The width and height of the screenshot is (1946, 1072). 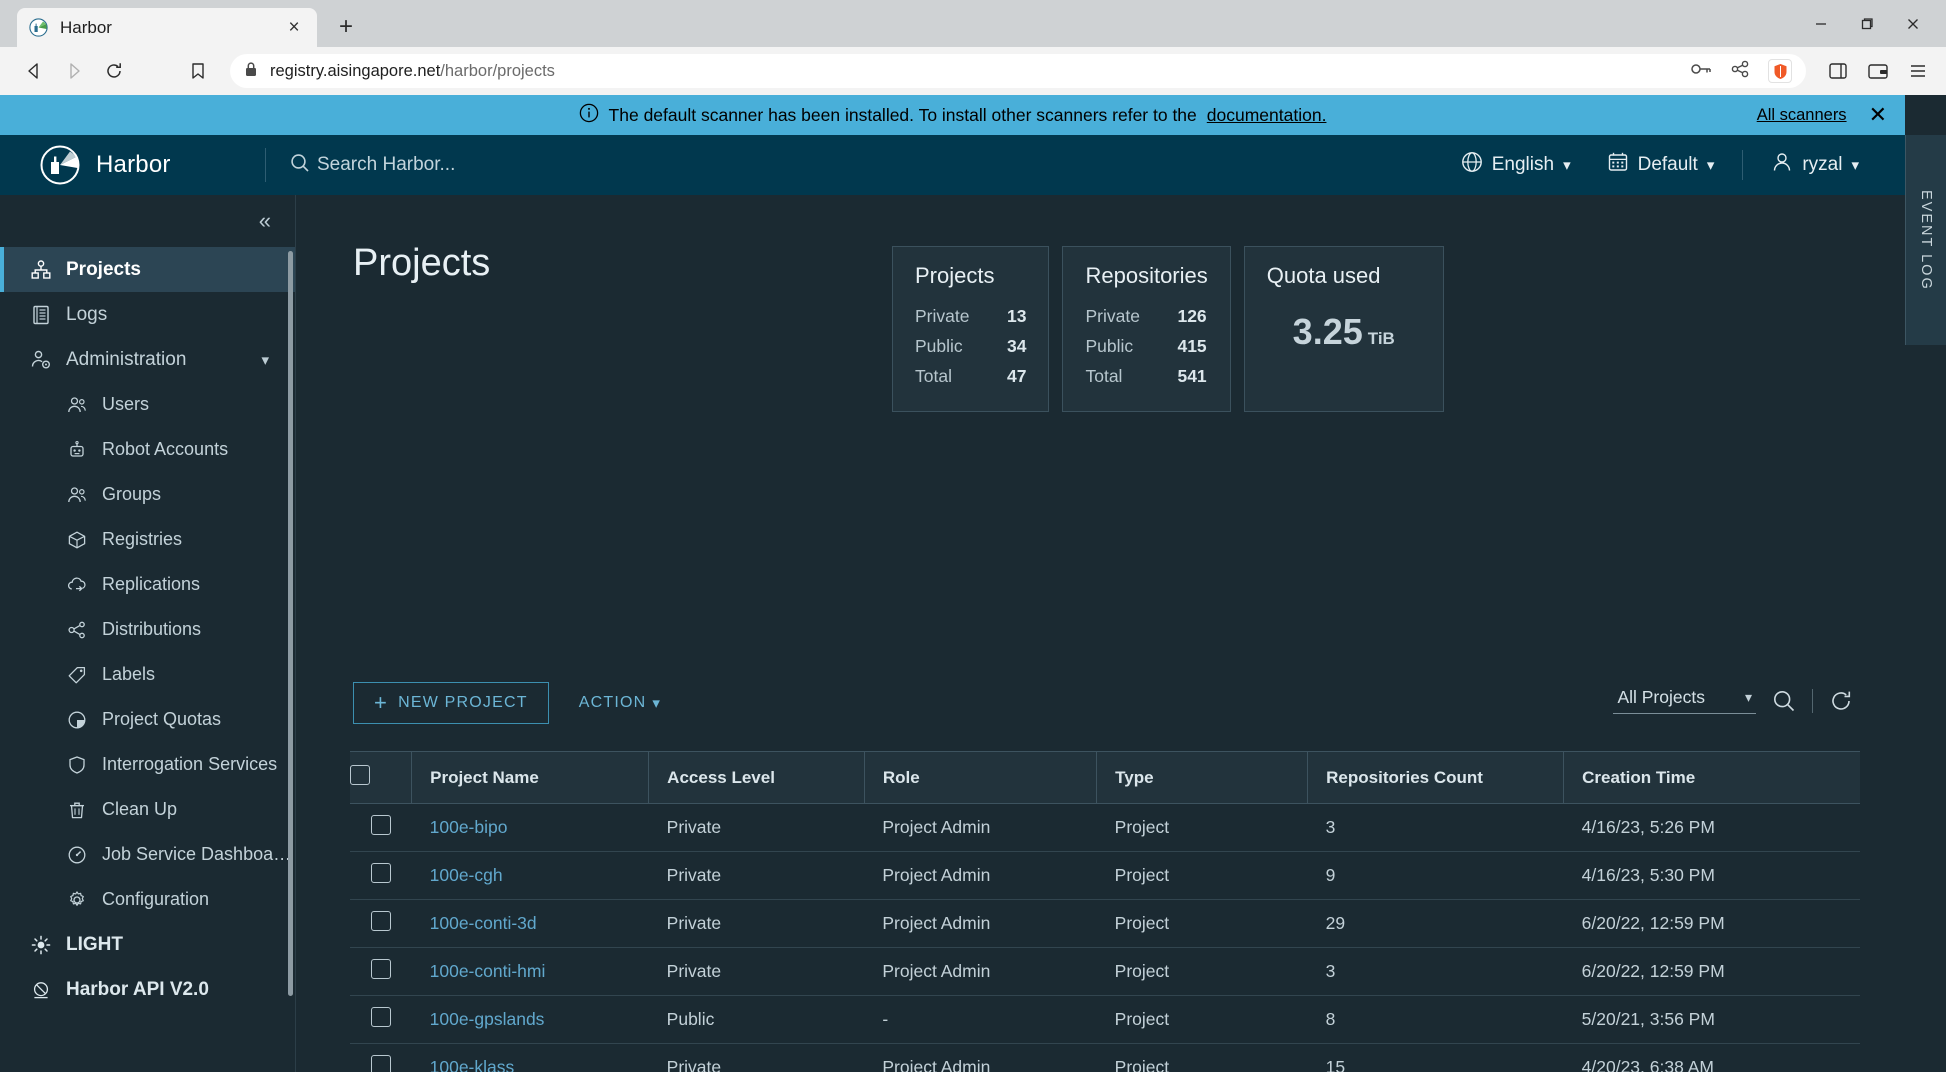 What do you see at coordinates (412, 70) in the screenshot?
I see `address-bar-text: registry.aisingapore.net/harbor/projects` at bounding box center [412, 70].